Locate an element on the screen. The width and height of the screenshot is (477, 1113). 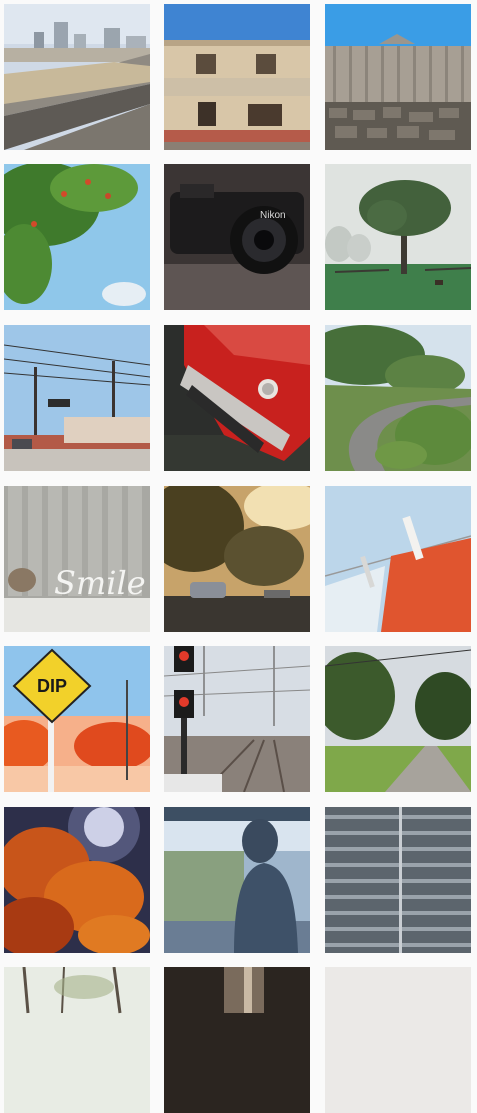
photo-tile-dip-sign: DIP is located at coordinates (77, 719).